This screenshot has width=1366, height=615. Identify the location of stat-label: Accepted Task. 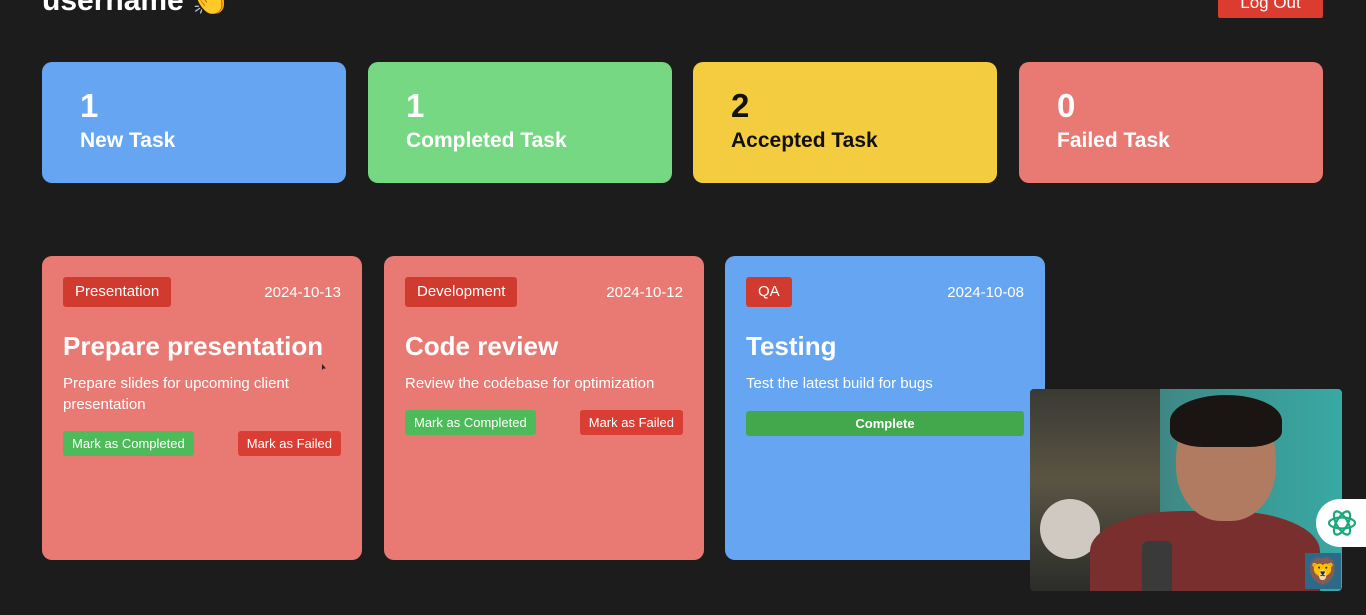
(804, 140).